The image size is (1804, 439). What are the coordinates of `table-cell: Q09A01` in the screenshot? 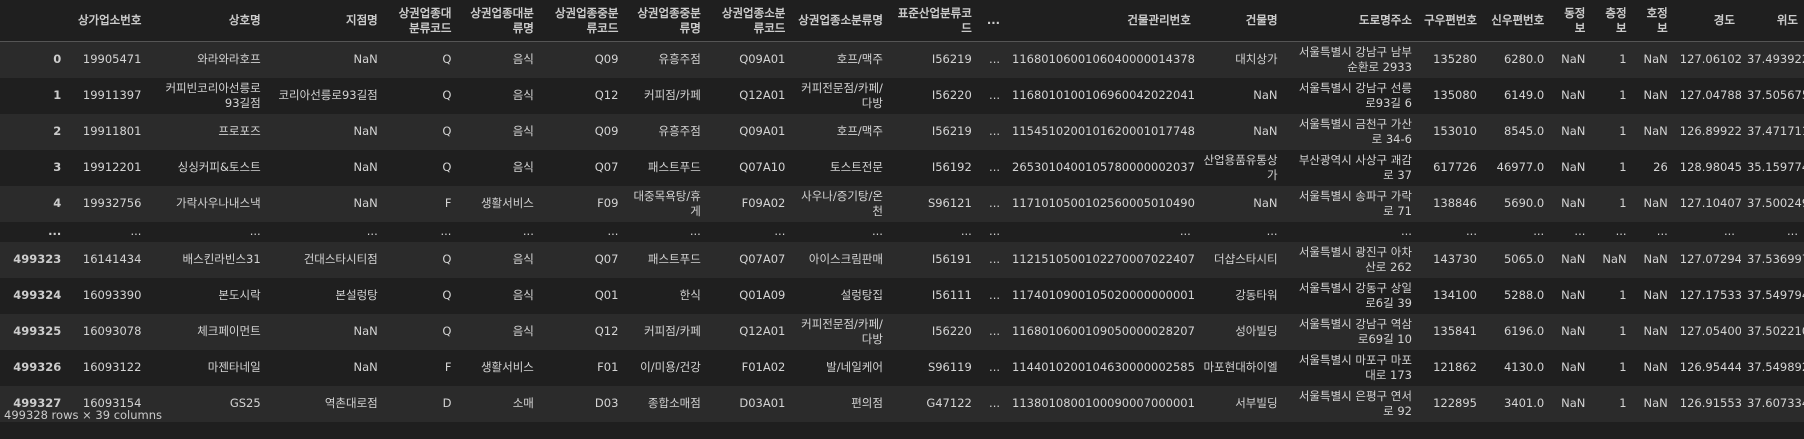 It's located at (762, 59).